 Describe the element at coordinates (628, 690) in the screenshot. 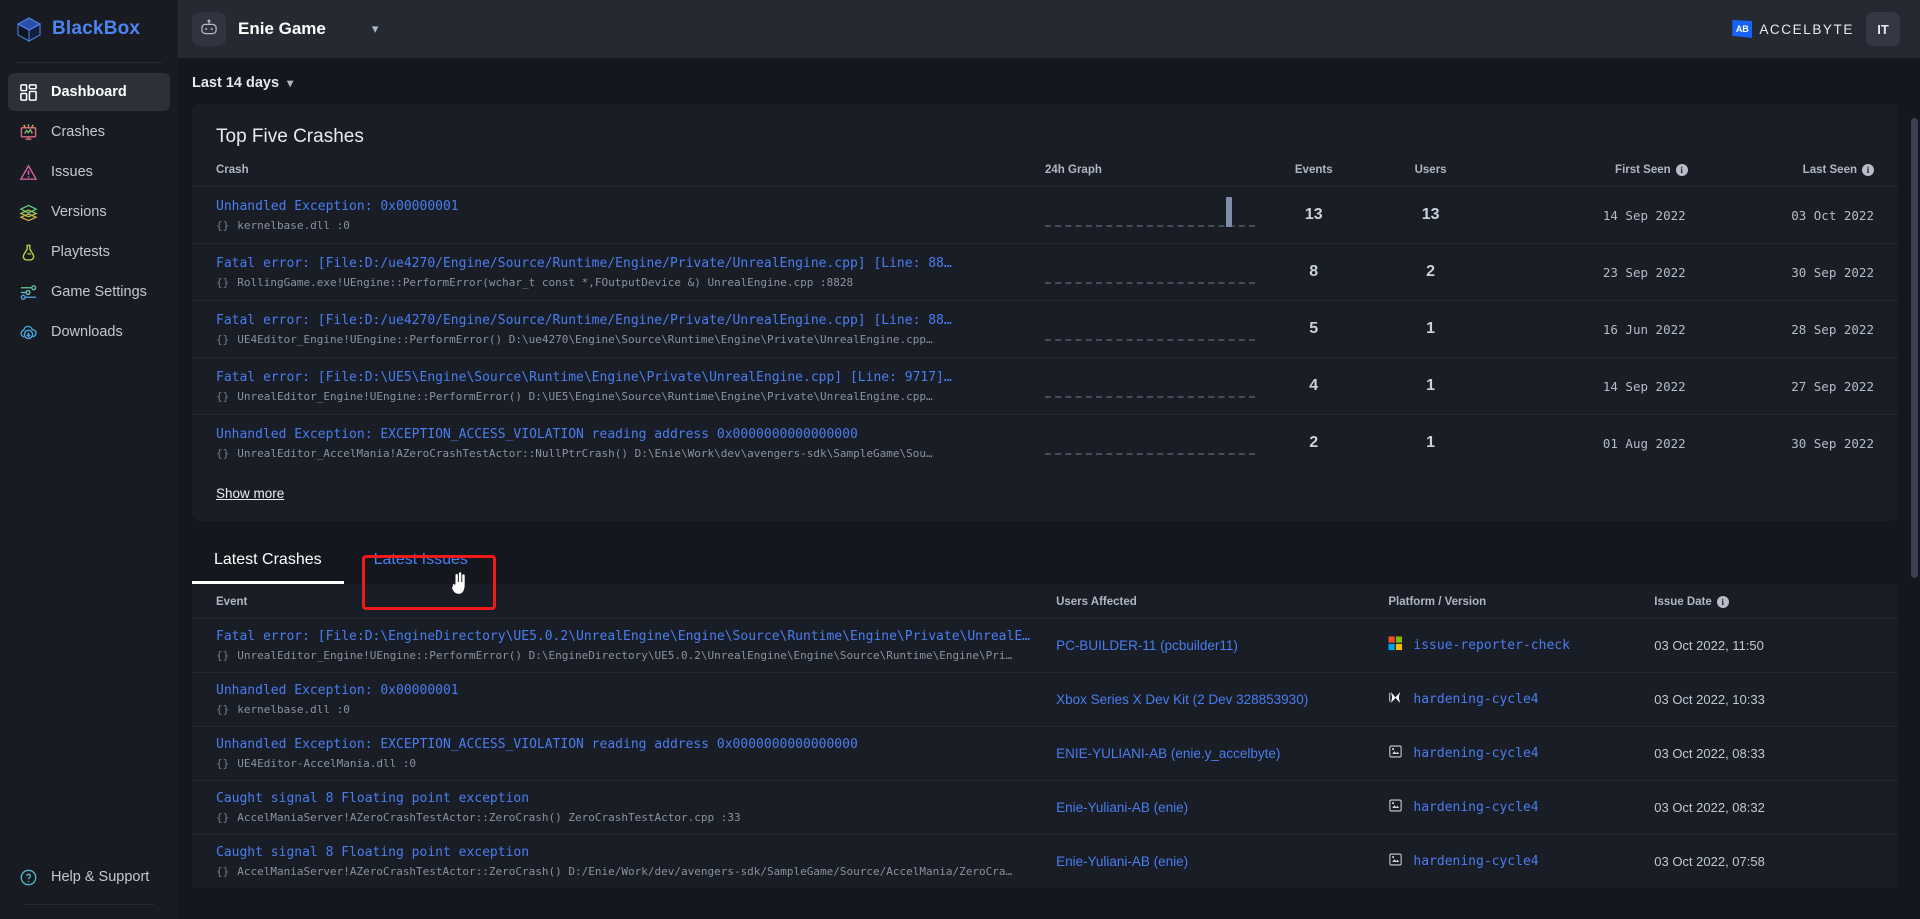

I see `event-title-link: Unhandled Exception: 0x00000001` at that location.